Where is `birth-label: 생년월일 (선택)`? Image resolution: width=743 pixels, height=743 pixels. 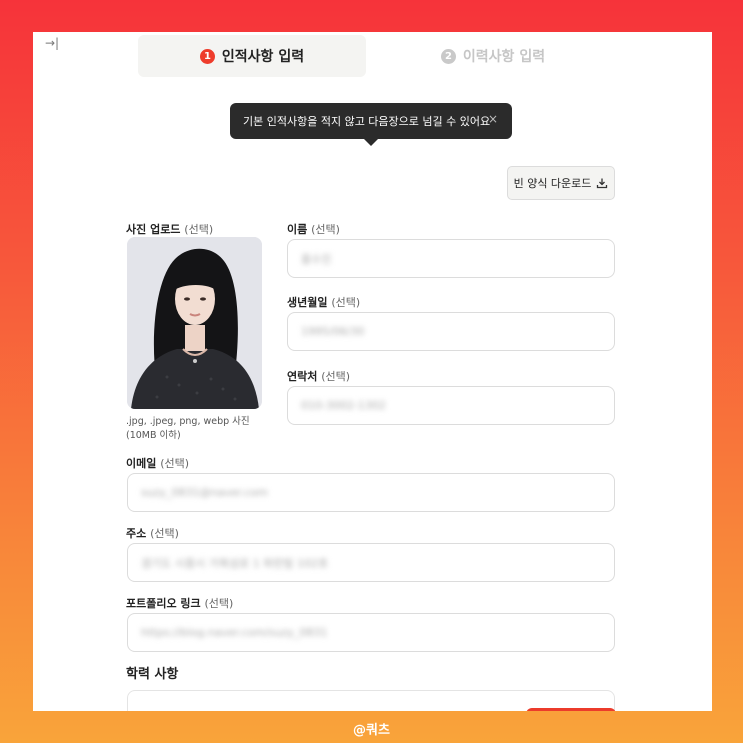
birth-label: 생년월일 (선택) is located at coordinates (324, 302).